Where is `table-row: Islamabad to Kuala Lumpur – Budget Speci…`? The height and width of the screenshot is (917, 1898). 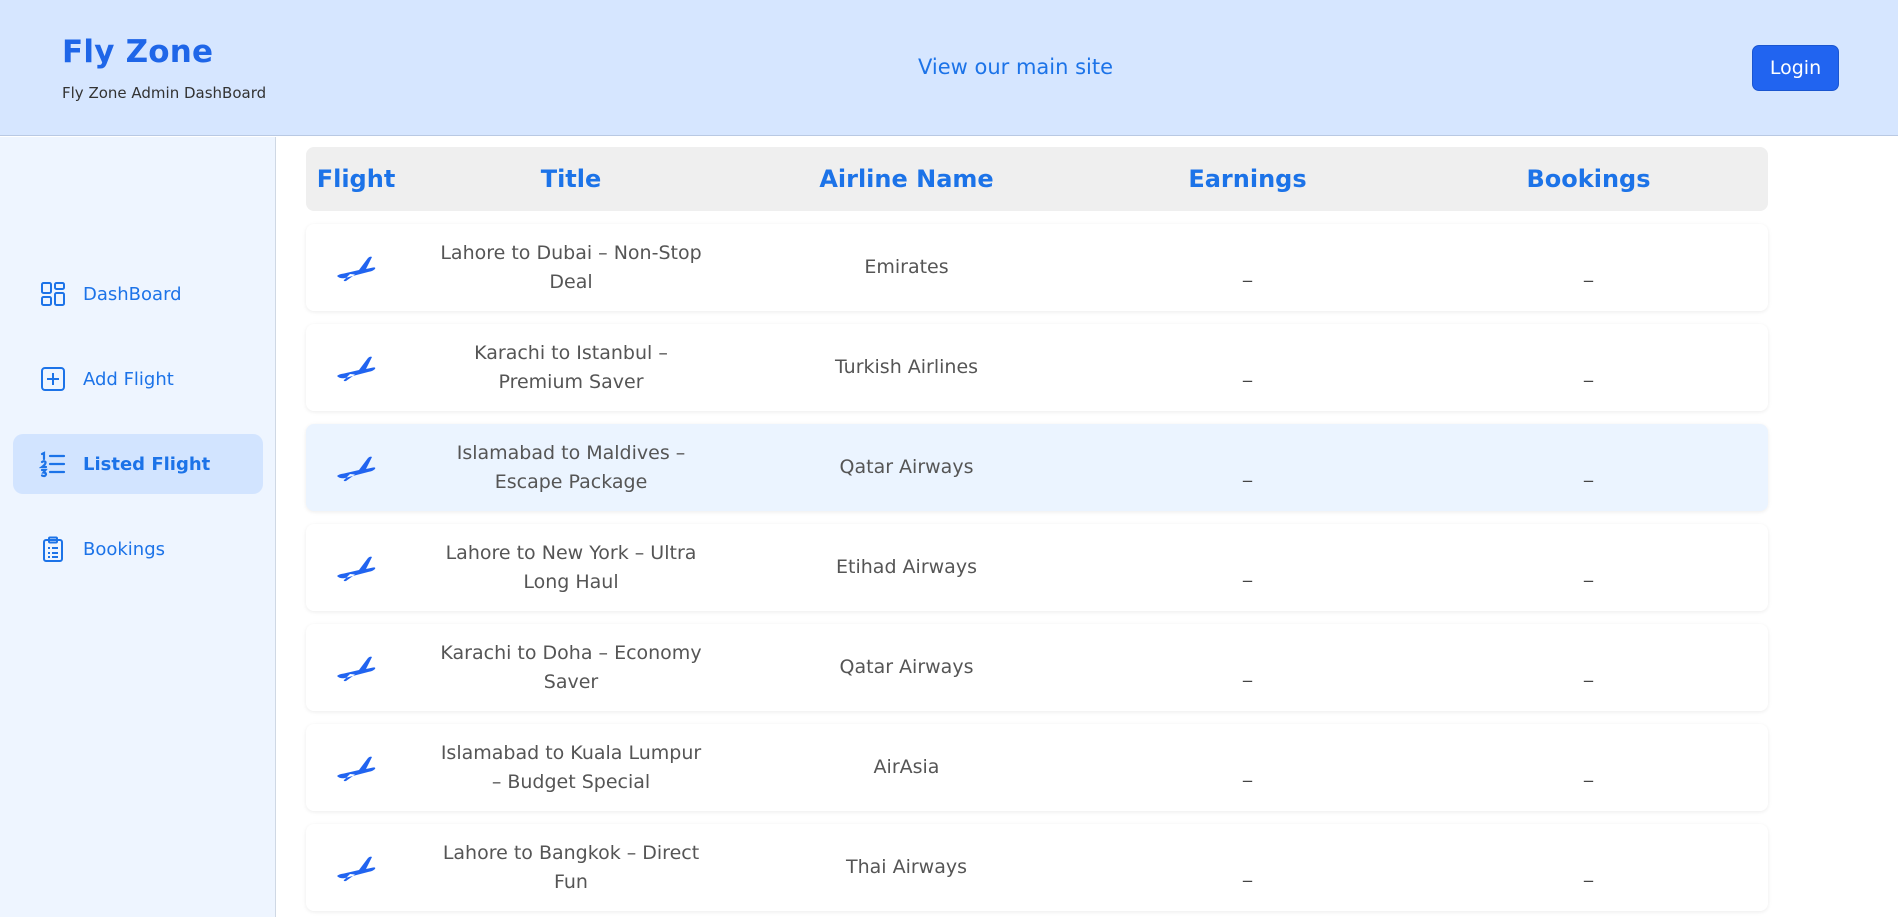
table-row: Islamabad to Kuala Lumpur – Budget Speci… is located at coordinates (1037, 767).